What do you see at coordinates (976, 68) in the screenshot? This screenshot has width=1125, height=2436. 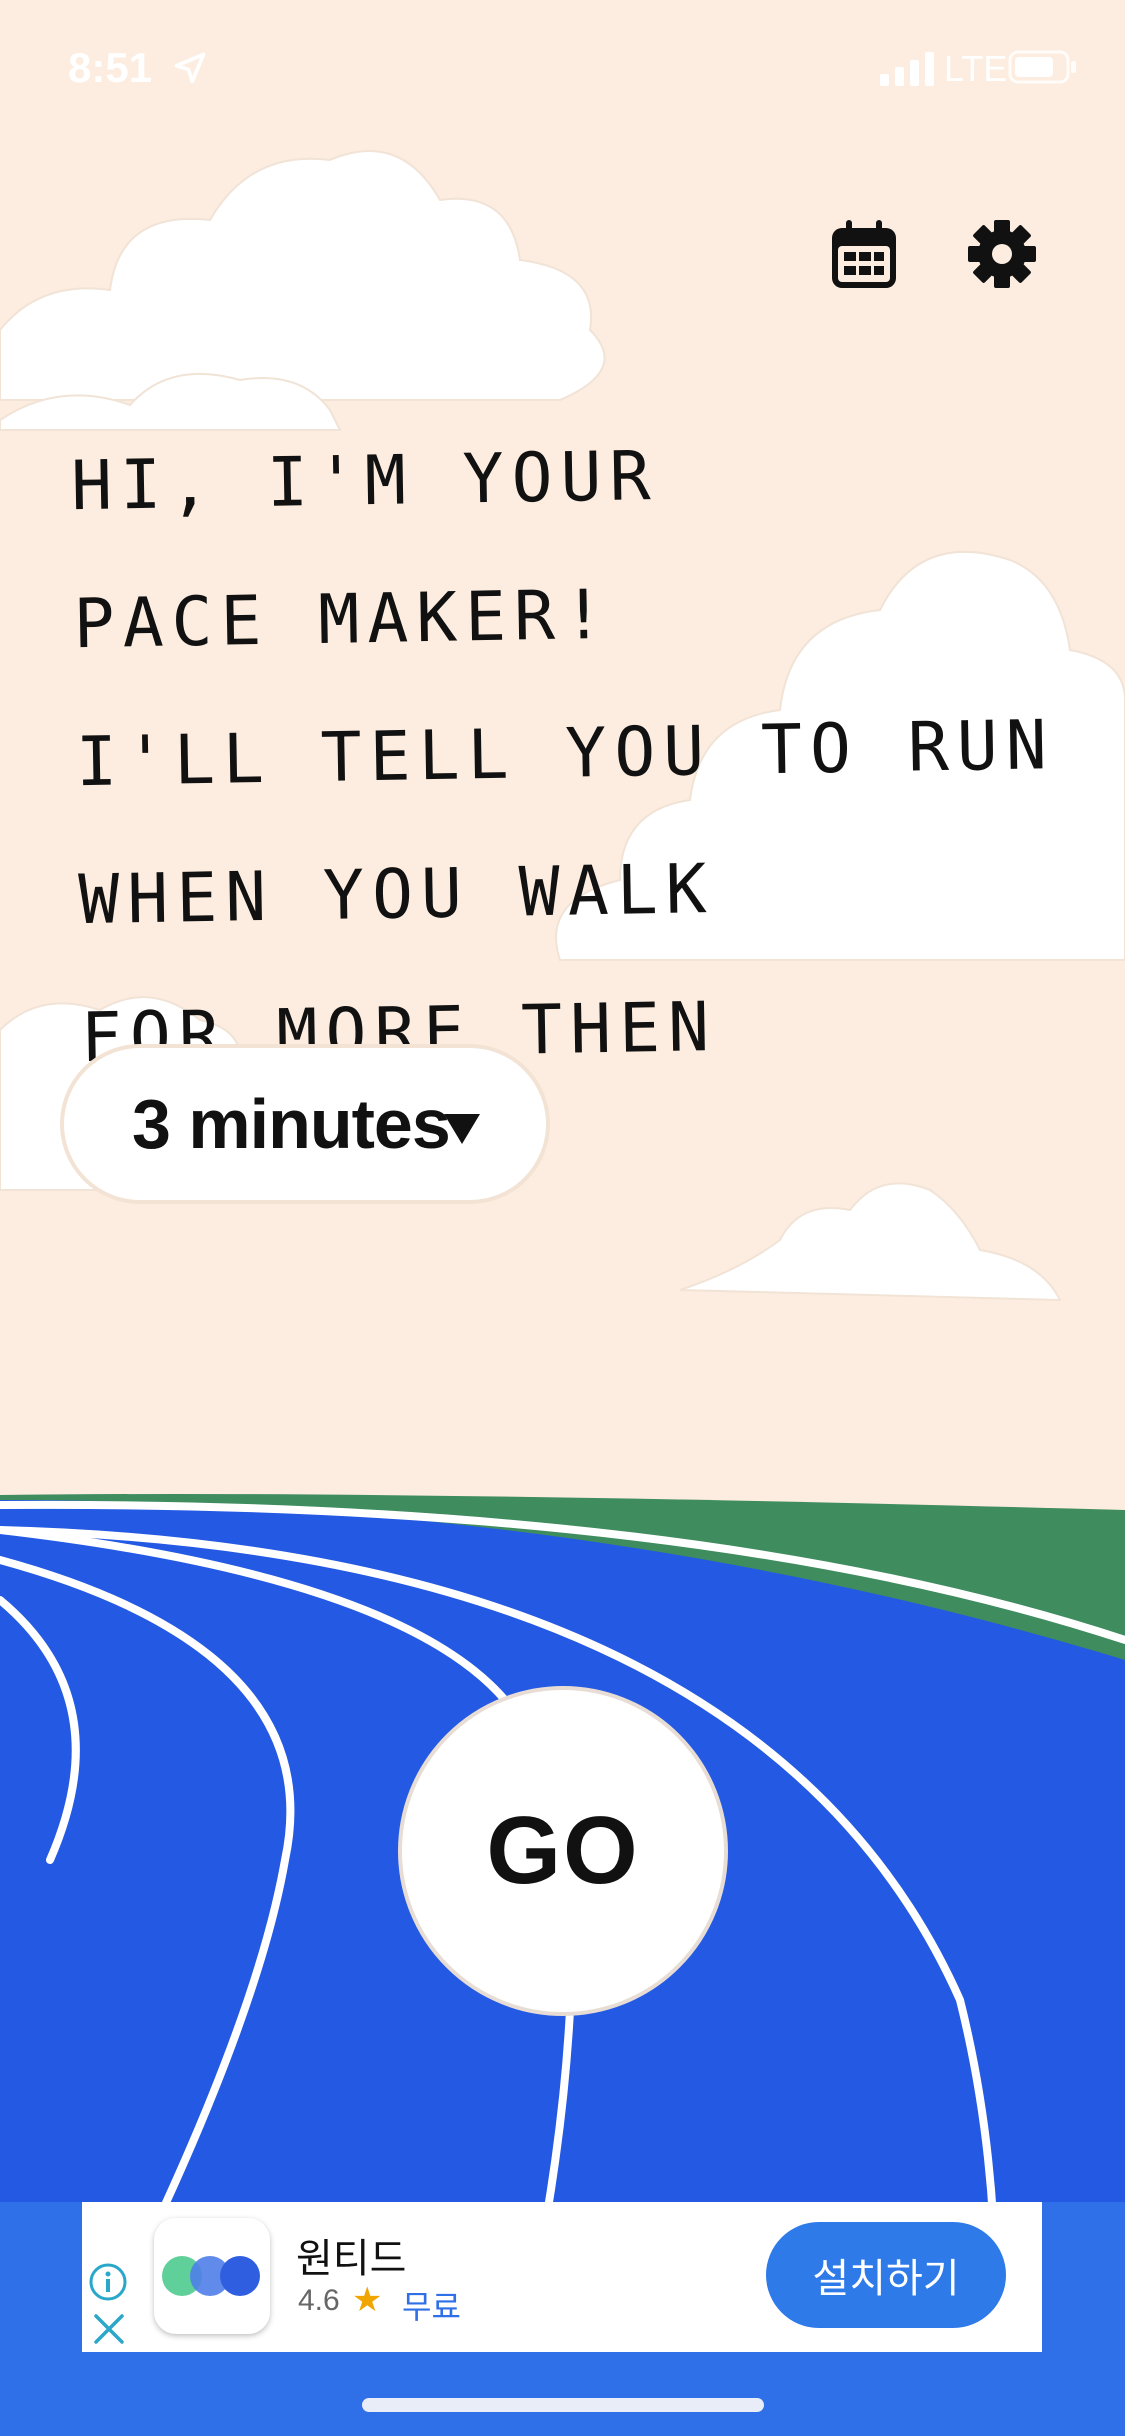 I see `network-label: LTE` at bounding box center [976, 68].